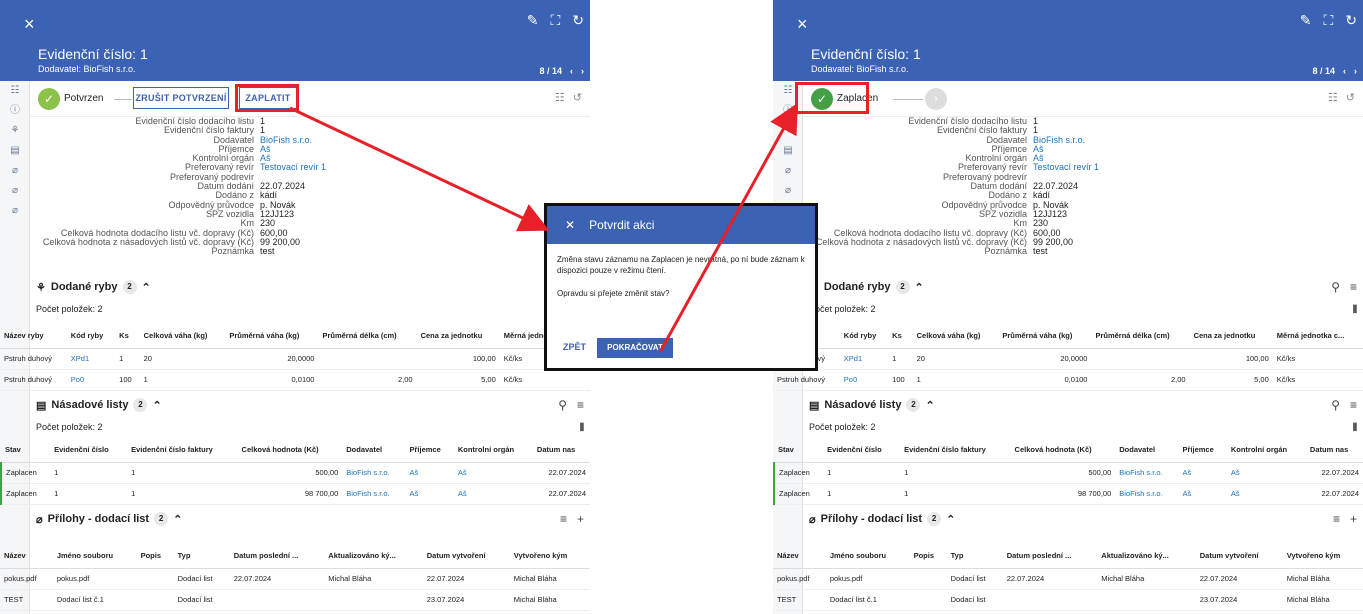 Image resolution: width=1363 pixels, height=614 pixels. Describe the element at coordinates (1066, 168) in the screenshot. I see `detail-value: Testovací revír 1` at that location.